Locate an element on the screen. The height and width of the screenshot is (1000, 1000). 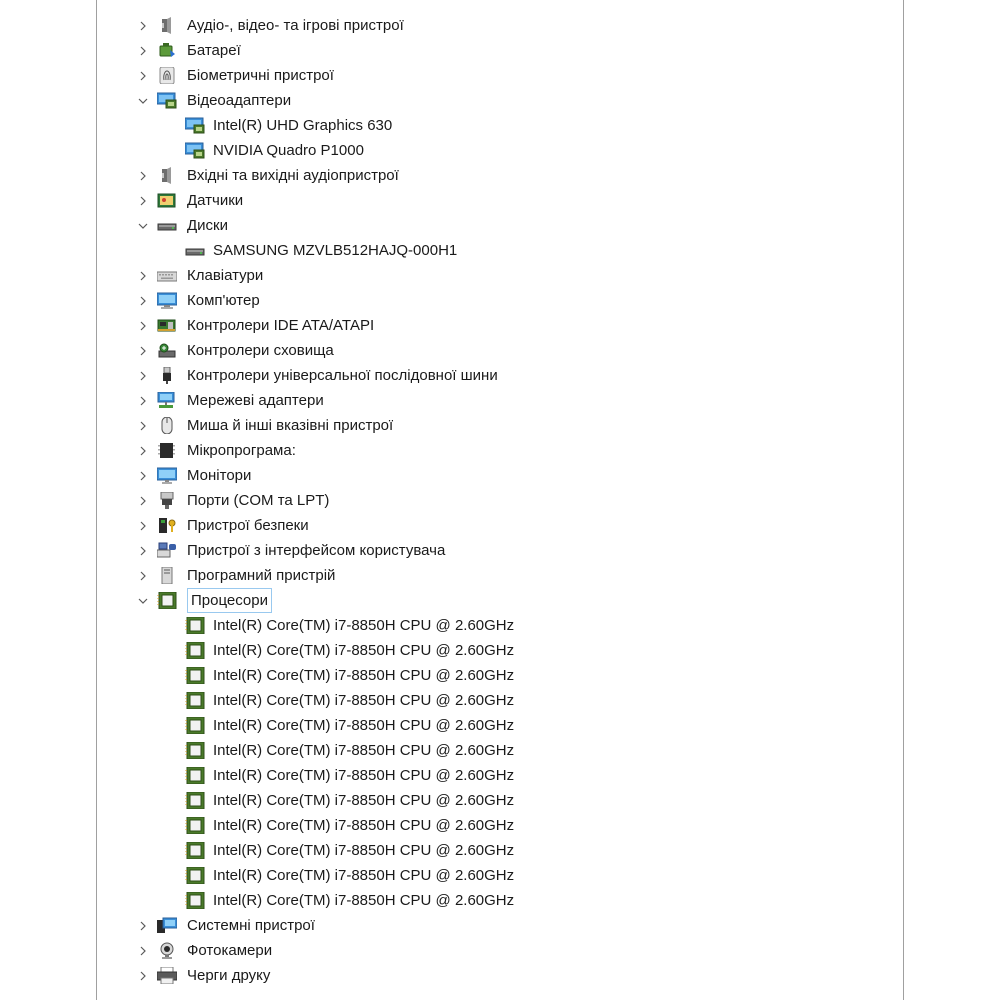
tree-category: Програмний пристрій is located at coordinates (500, 575).